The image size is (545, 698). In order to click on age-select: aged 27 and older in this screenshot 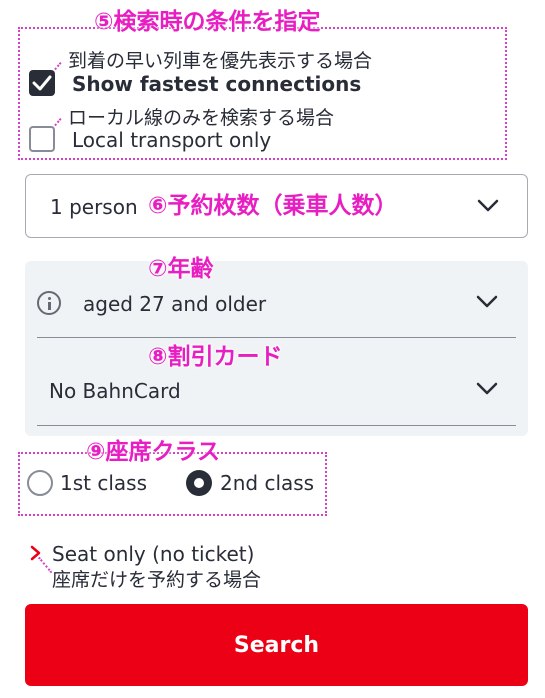, I will do `click(276, 301)`.